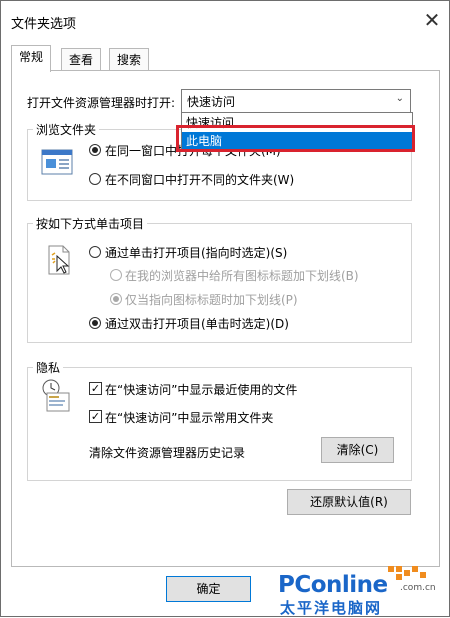 The height and width of the screenshot is (618, 450). Describe the element at coordinates (95, 388) in the screenshot. I see `checkbox-recent-files: ✓` at that location.